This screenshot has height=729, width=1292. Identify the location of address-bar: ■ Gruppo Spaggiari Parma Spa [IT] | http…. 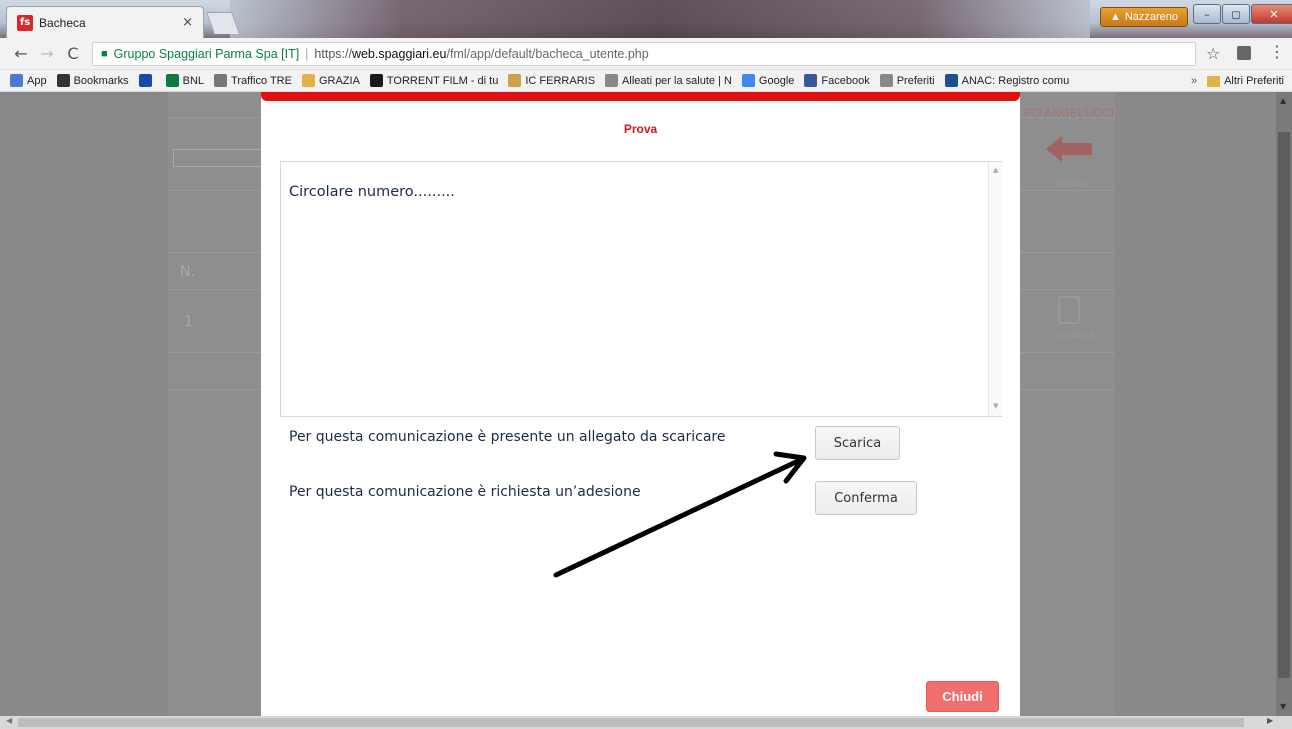
(644, 54).